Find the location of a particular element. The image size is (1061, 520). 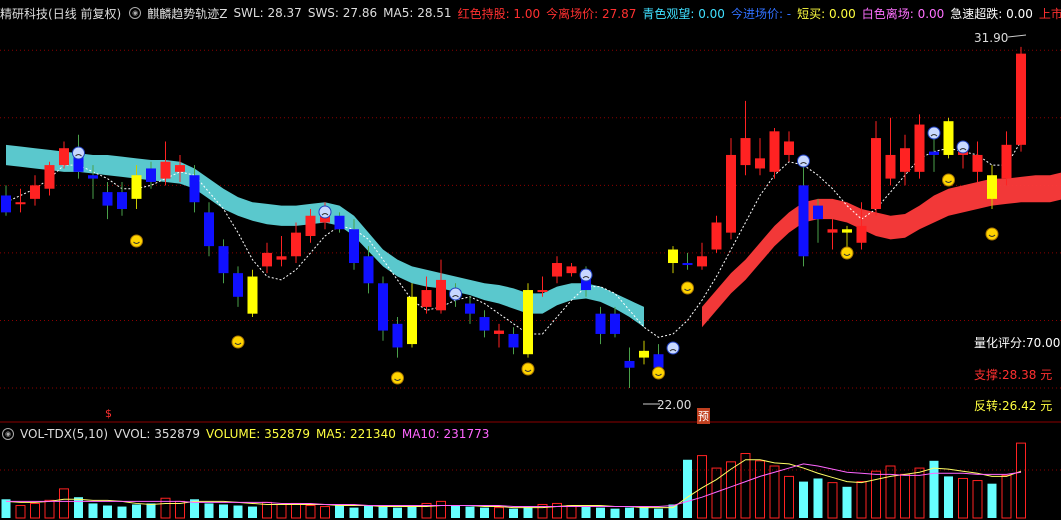

quant-score-label: 量化评分:70.00 is located at coordinates (1017, 343).